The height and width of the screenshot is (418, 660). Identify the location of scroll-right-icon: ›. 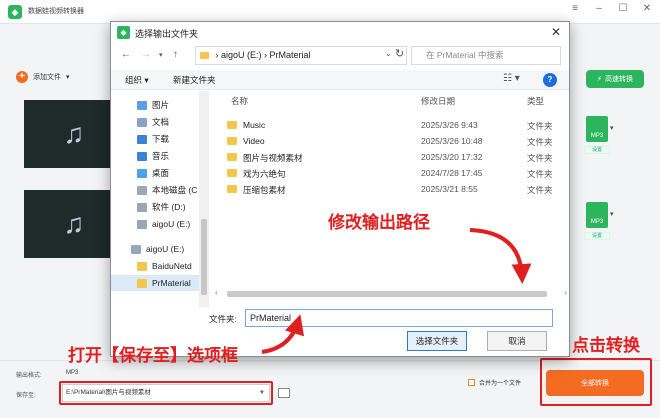
(565, 292).